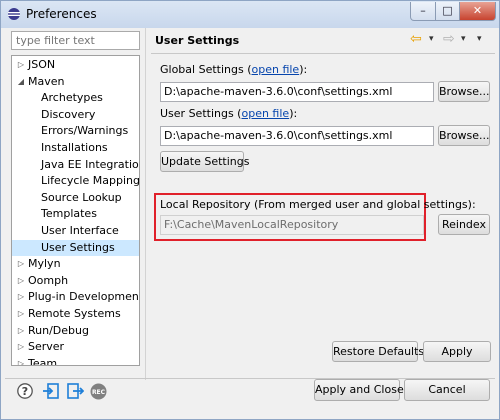  What do you see at coordinates (447, 390) in the screenshot?
I see `cancel-button: Cancel` at bounding box center [447, 390].